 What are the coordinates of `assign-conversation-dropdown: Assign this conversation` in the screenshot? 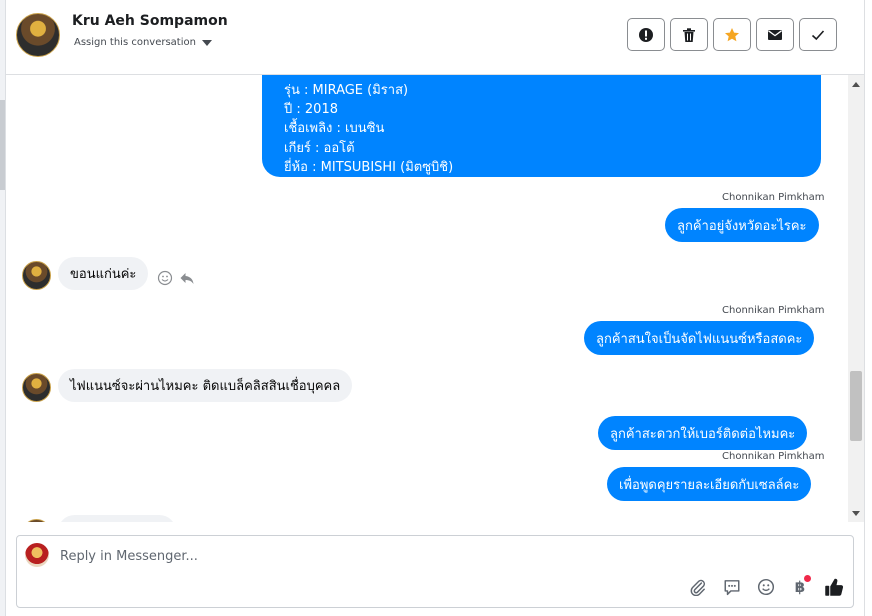 It's located at (143, 42).